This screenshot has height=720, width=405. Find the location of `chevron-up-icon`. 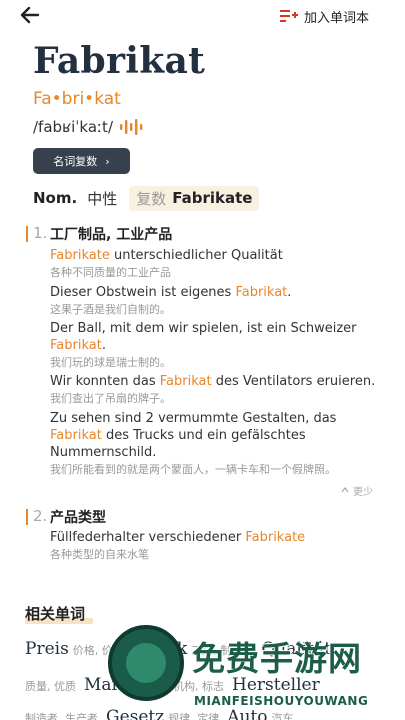

chevron-up-icon is located at coordinates (345, 490).